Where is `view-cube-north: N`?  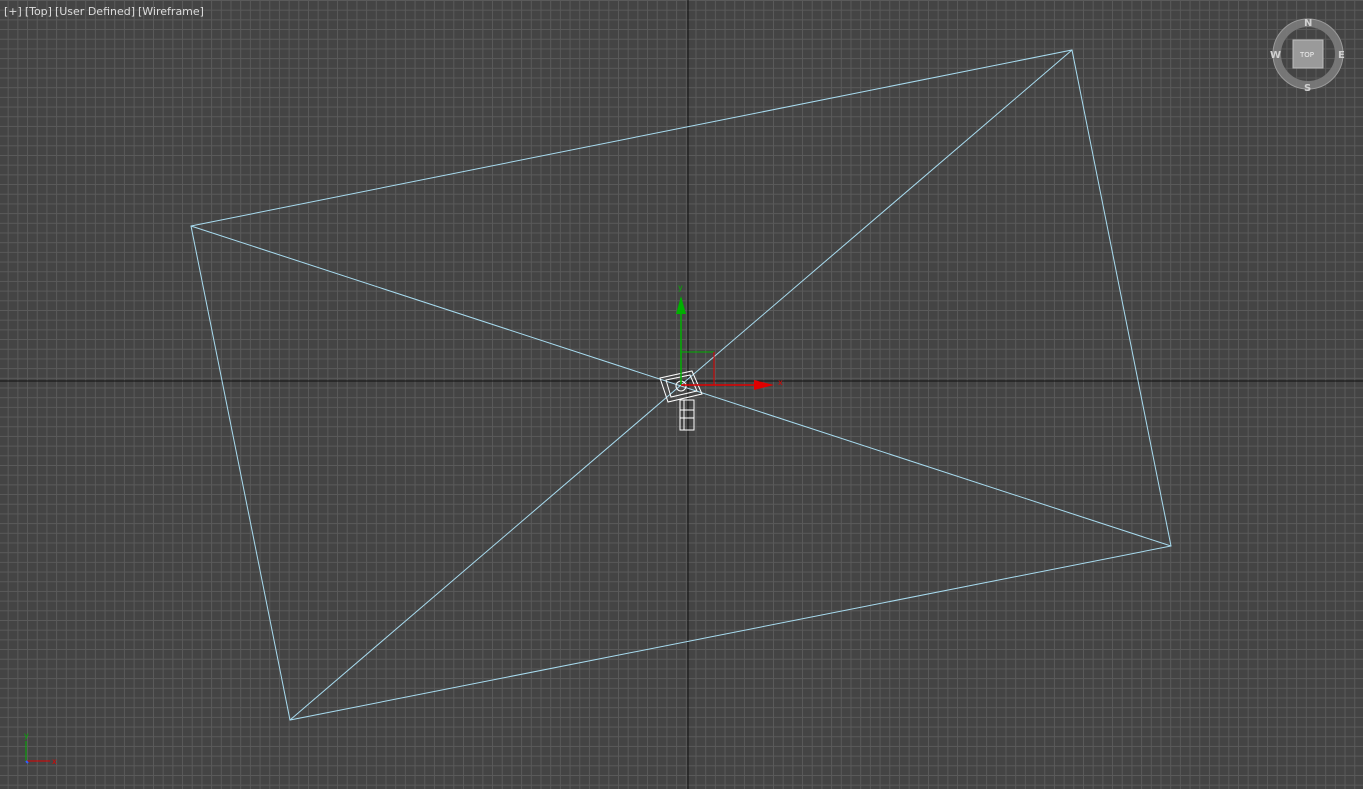
view-cube-north: N is located at coordinates (1308, 23).